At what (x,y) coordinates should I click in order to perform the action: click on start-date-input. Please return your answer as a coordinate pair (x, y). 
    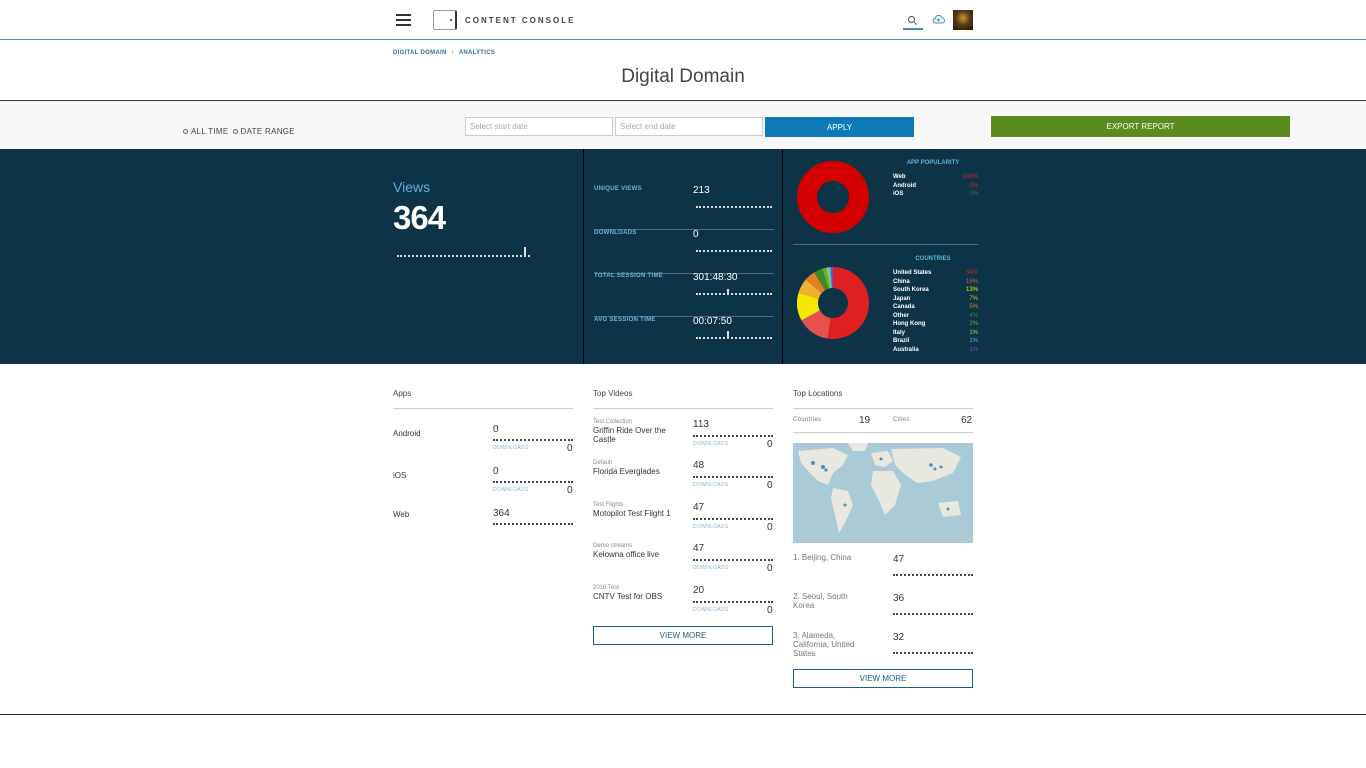
    Looking at the image, I should click on (539, 126).